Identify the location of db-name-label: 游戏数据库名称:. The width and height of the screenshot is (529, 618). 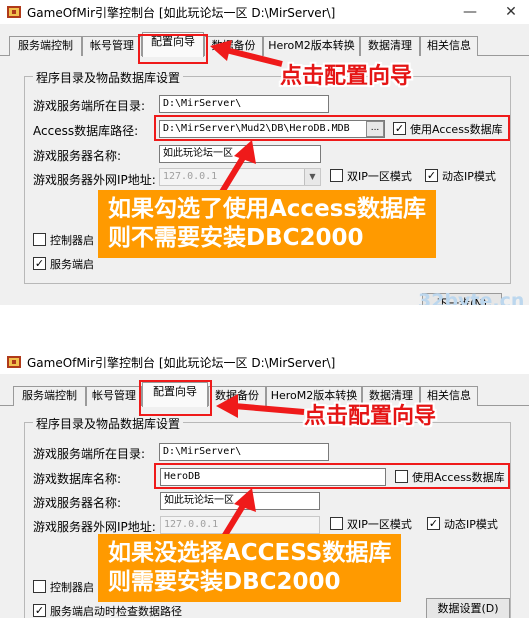
(77, 479).